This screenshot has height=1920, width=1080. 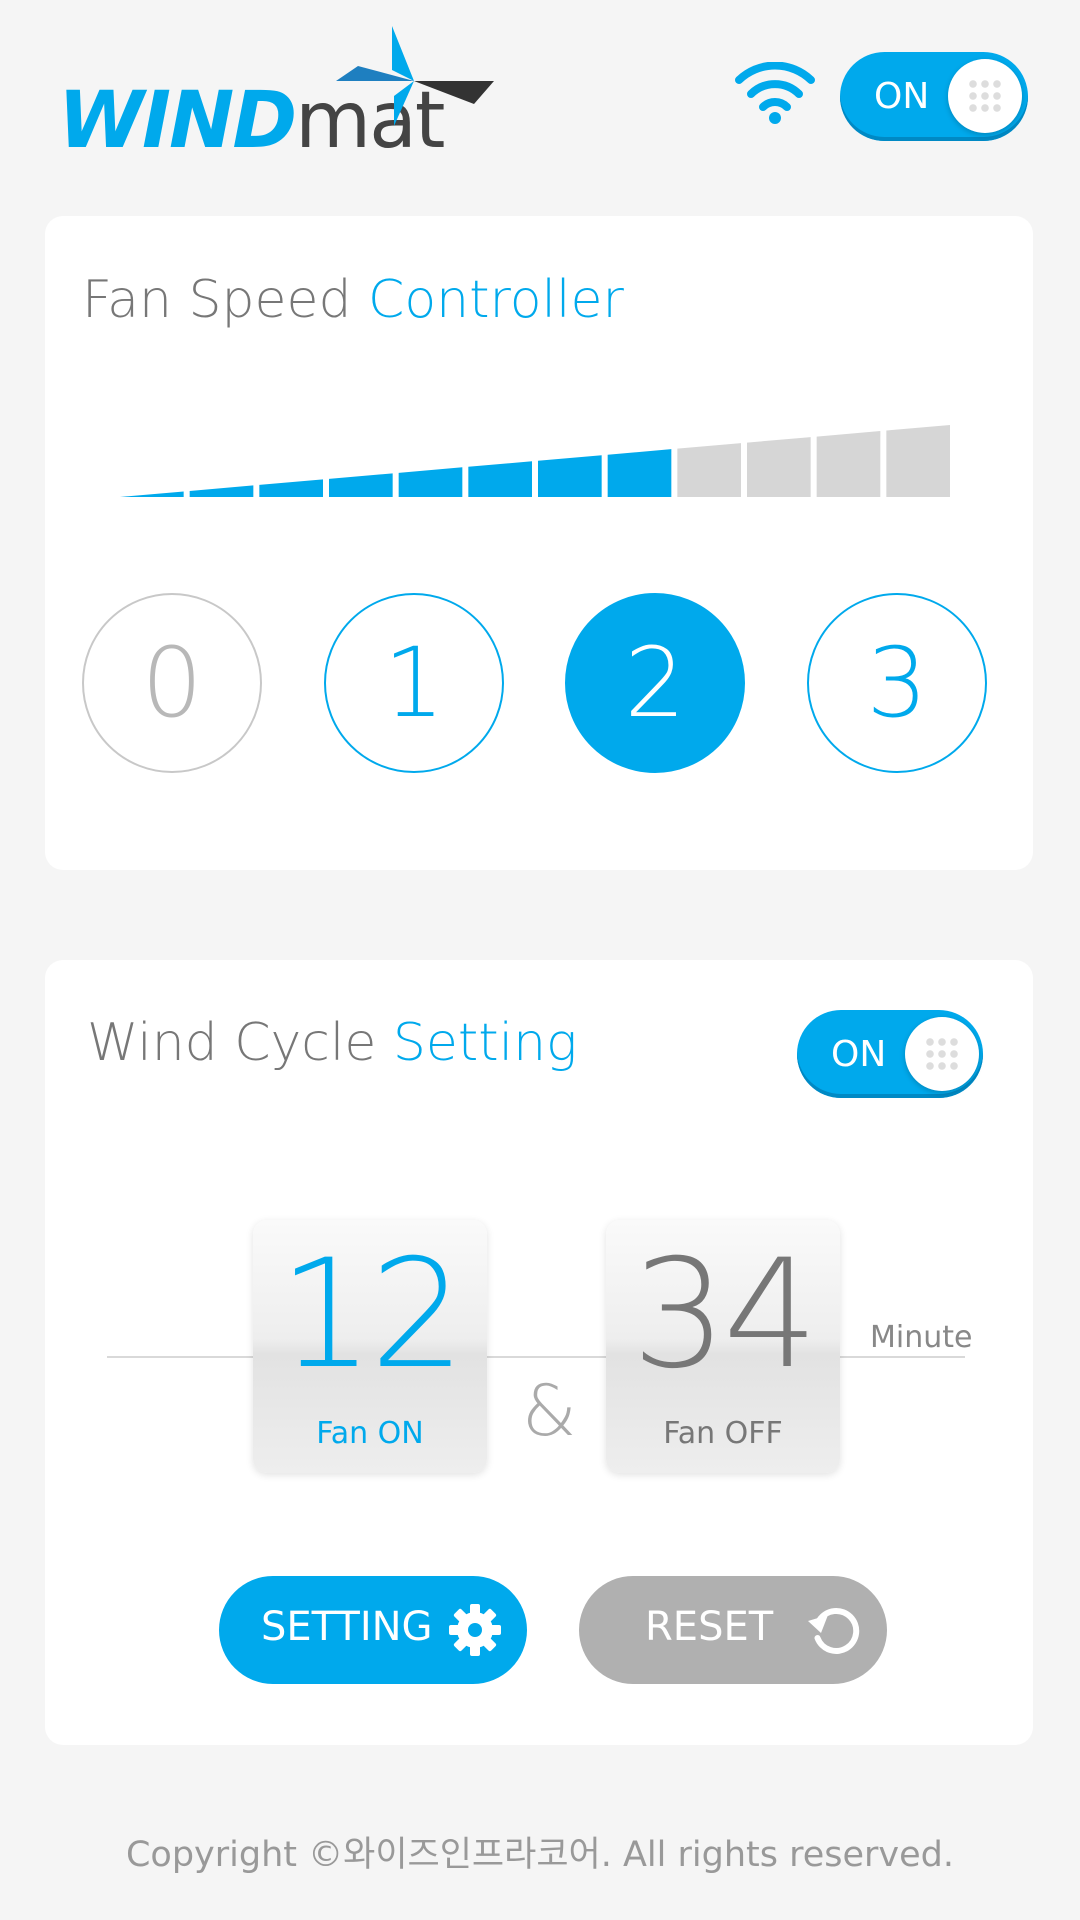 I want to click on wind-cycle-toggle: ON, so click(x=890, y=1054).